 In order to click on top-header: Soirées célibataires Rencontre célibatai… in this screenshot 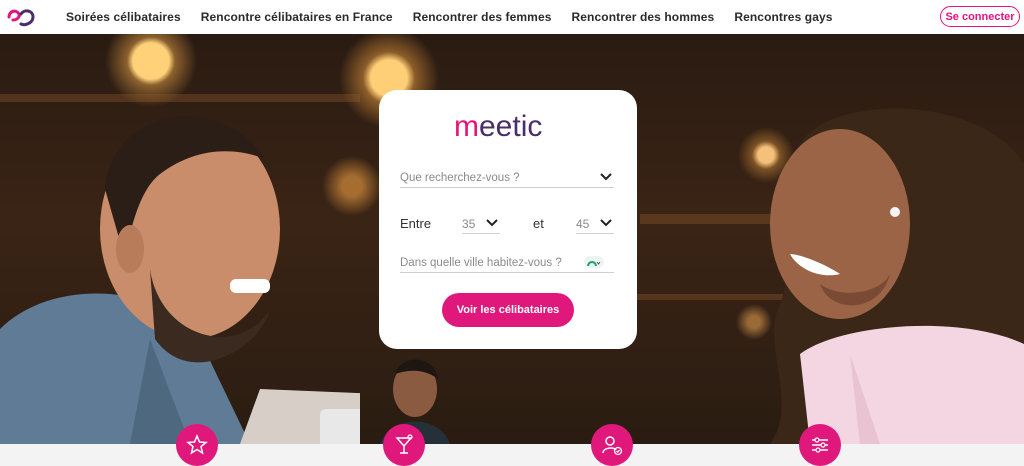, I will do `click(512, 17)`.